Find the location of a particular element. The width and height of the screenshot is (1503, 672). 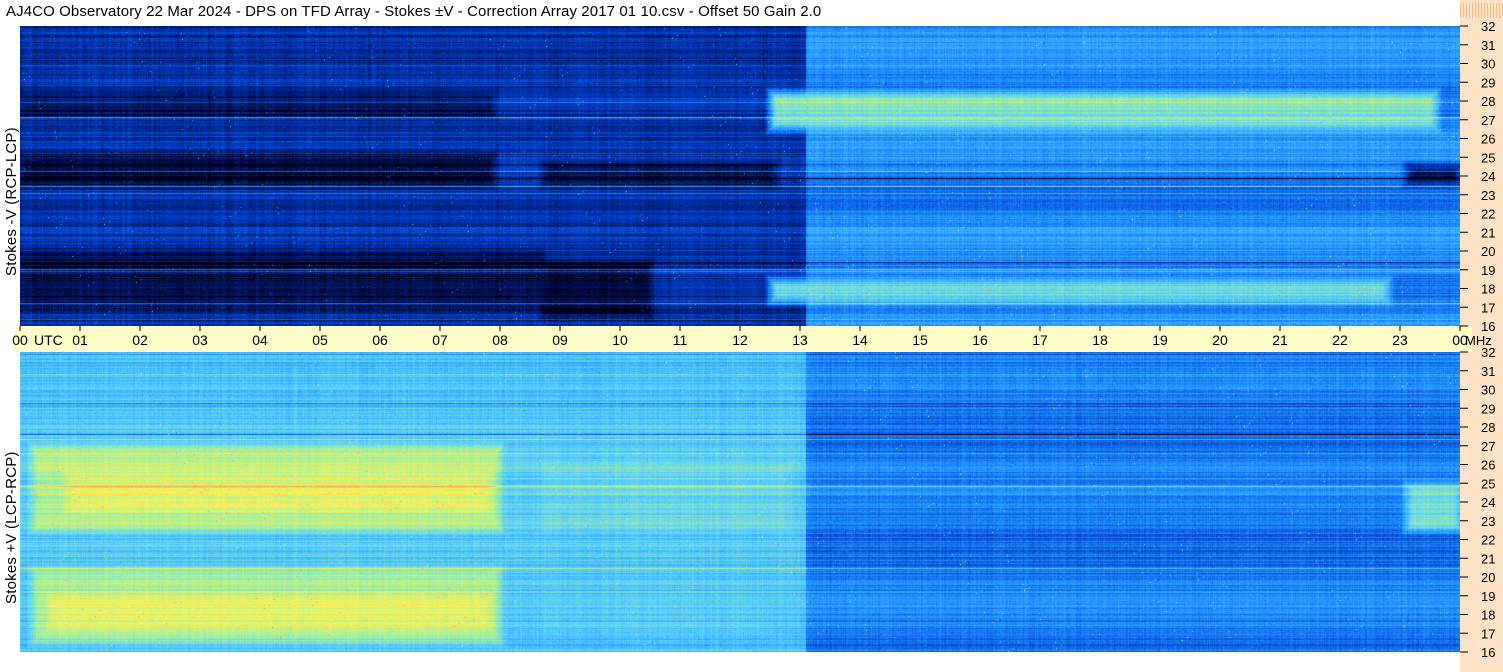

freq-tick-label-bottom: 28 is located at coordinates (1488, 427).